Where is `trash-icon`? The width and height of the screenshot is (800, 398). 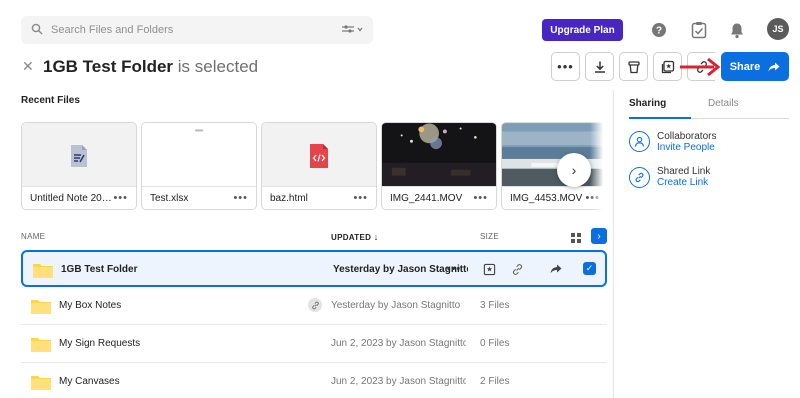
trash-icon is located at coordinates (633, 66).